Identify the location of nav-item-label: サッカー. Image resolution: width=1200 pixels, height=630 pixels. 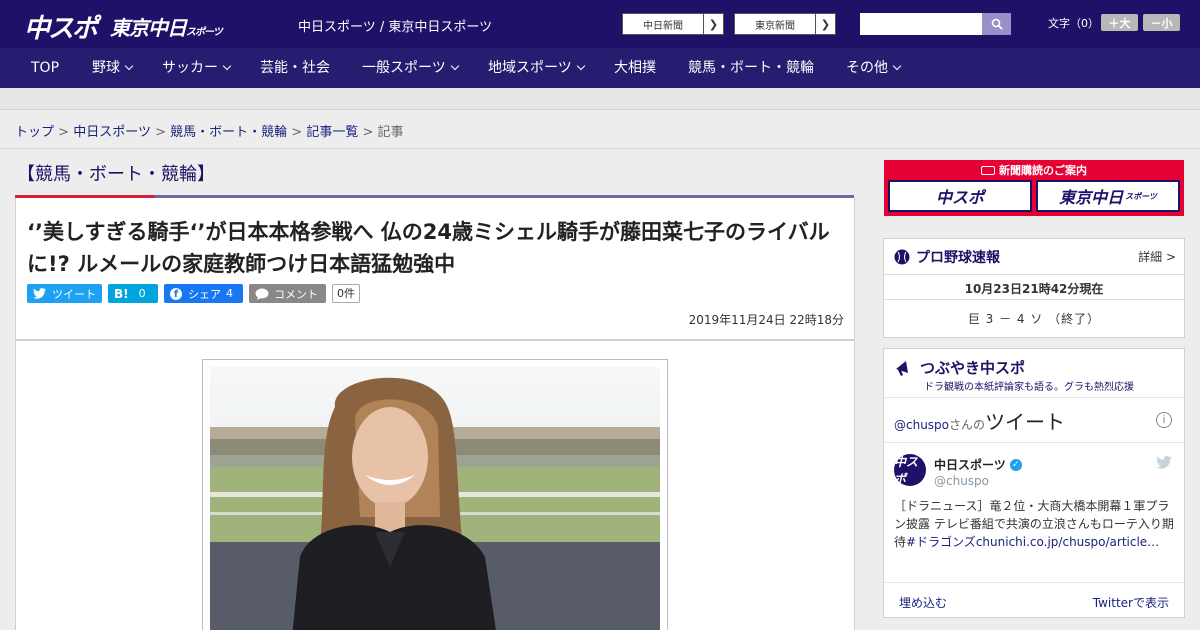
(190, 68).